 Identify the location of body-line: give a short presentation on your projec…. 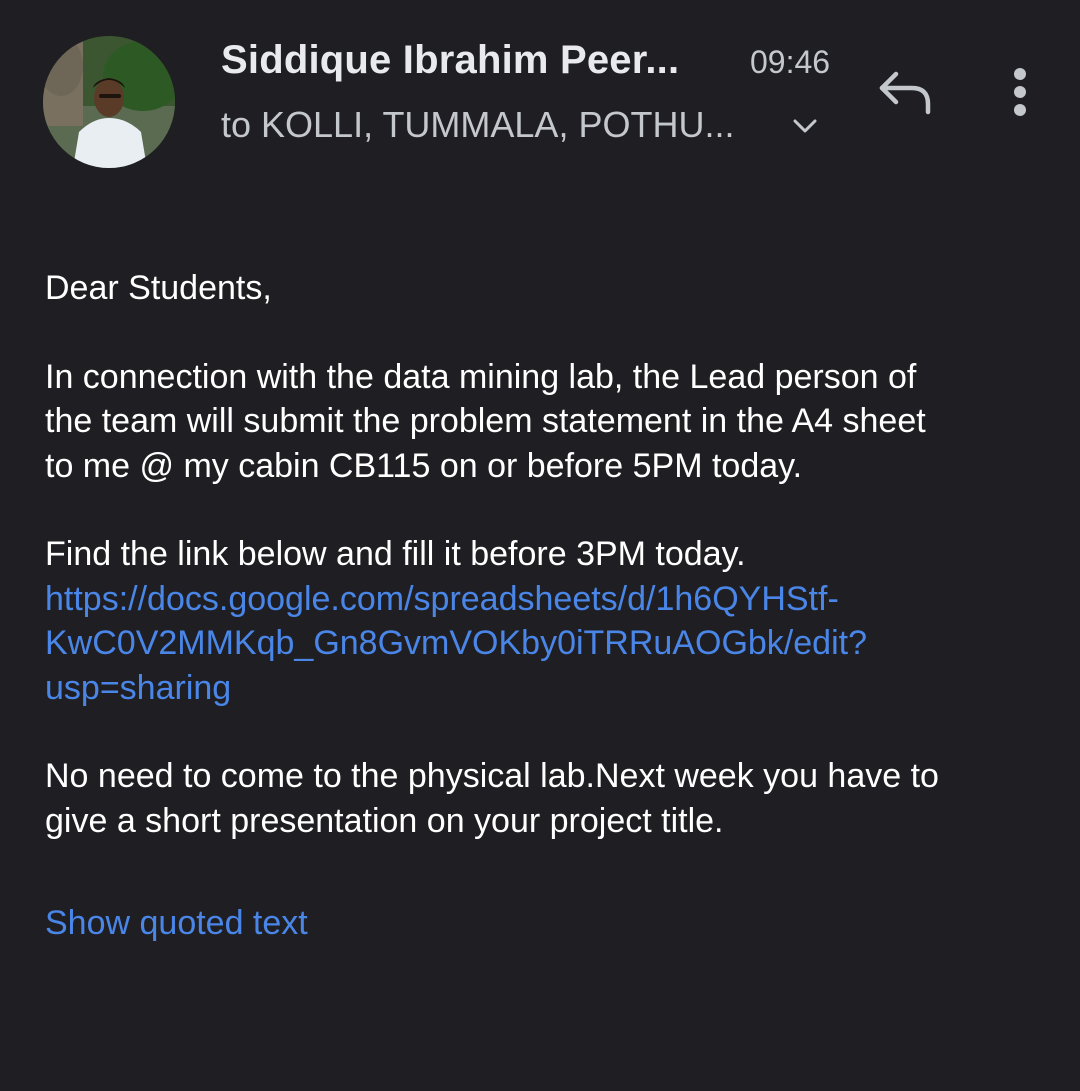
(384, 820).